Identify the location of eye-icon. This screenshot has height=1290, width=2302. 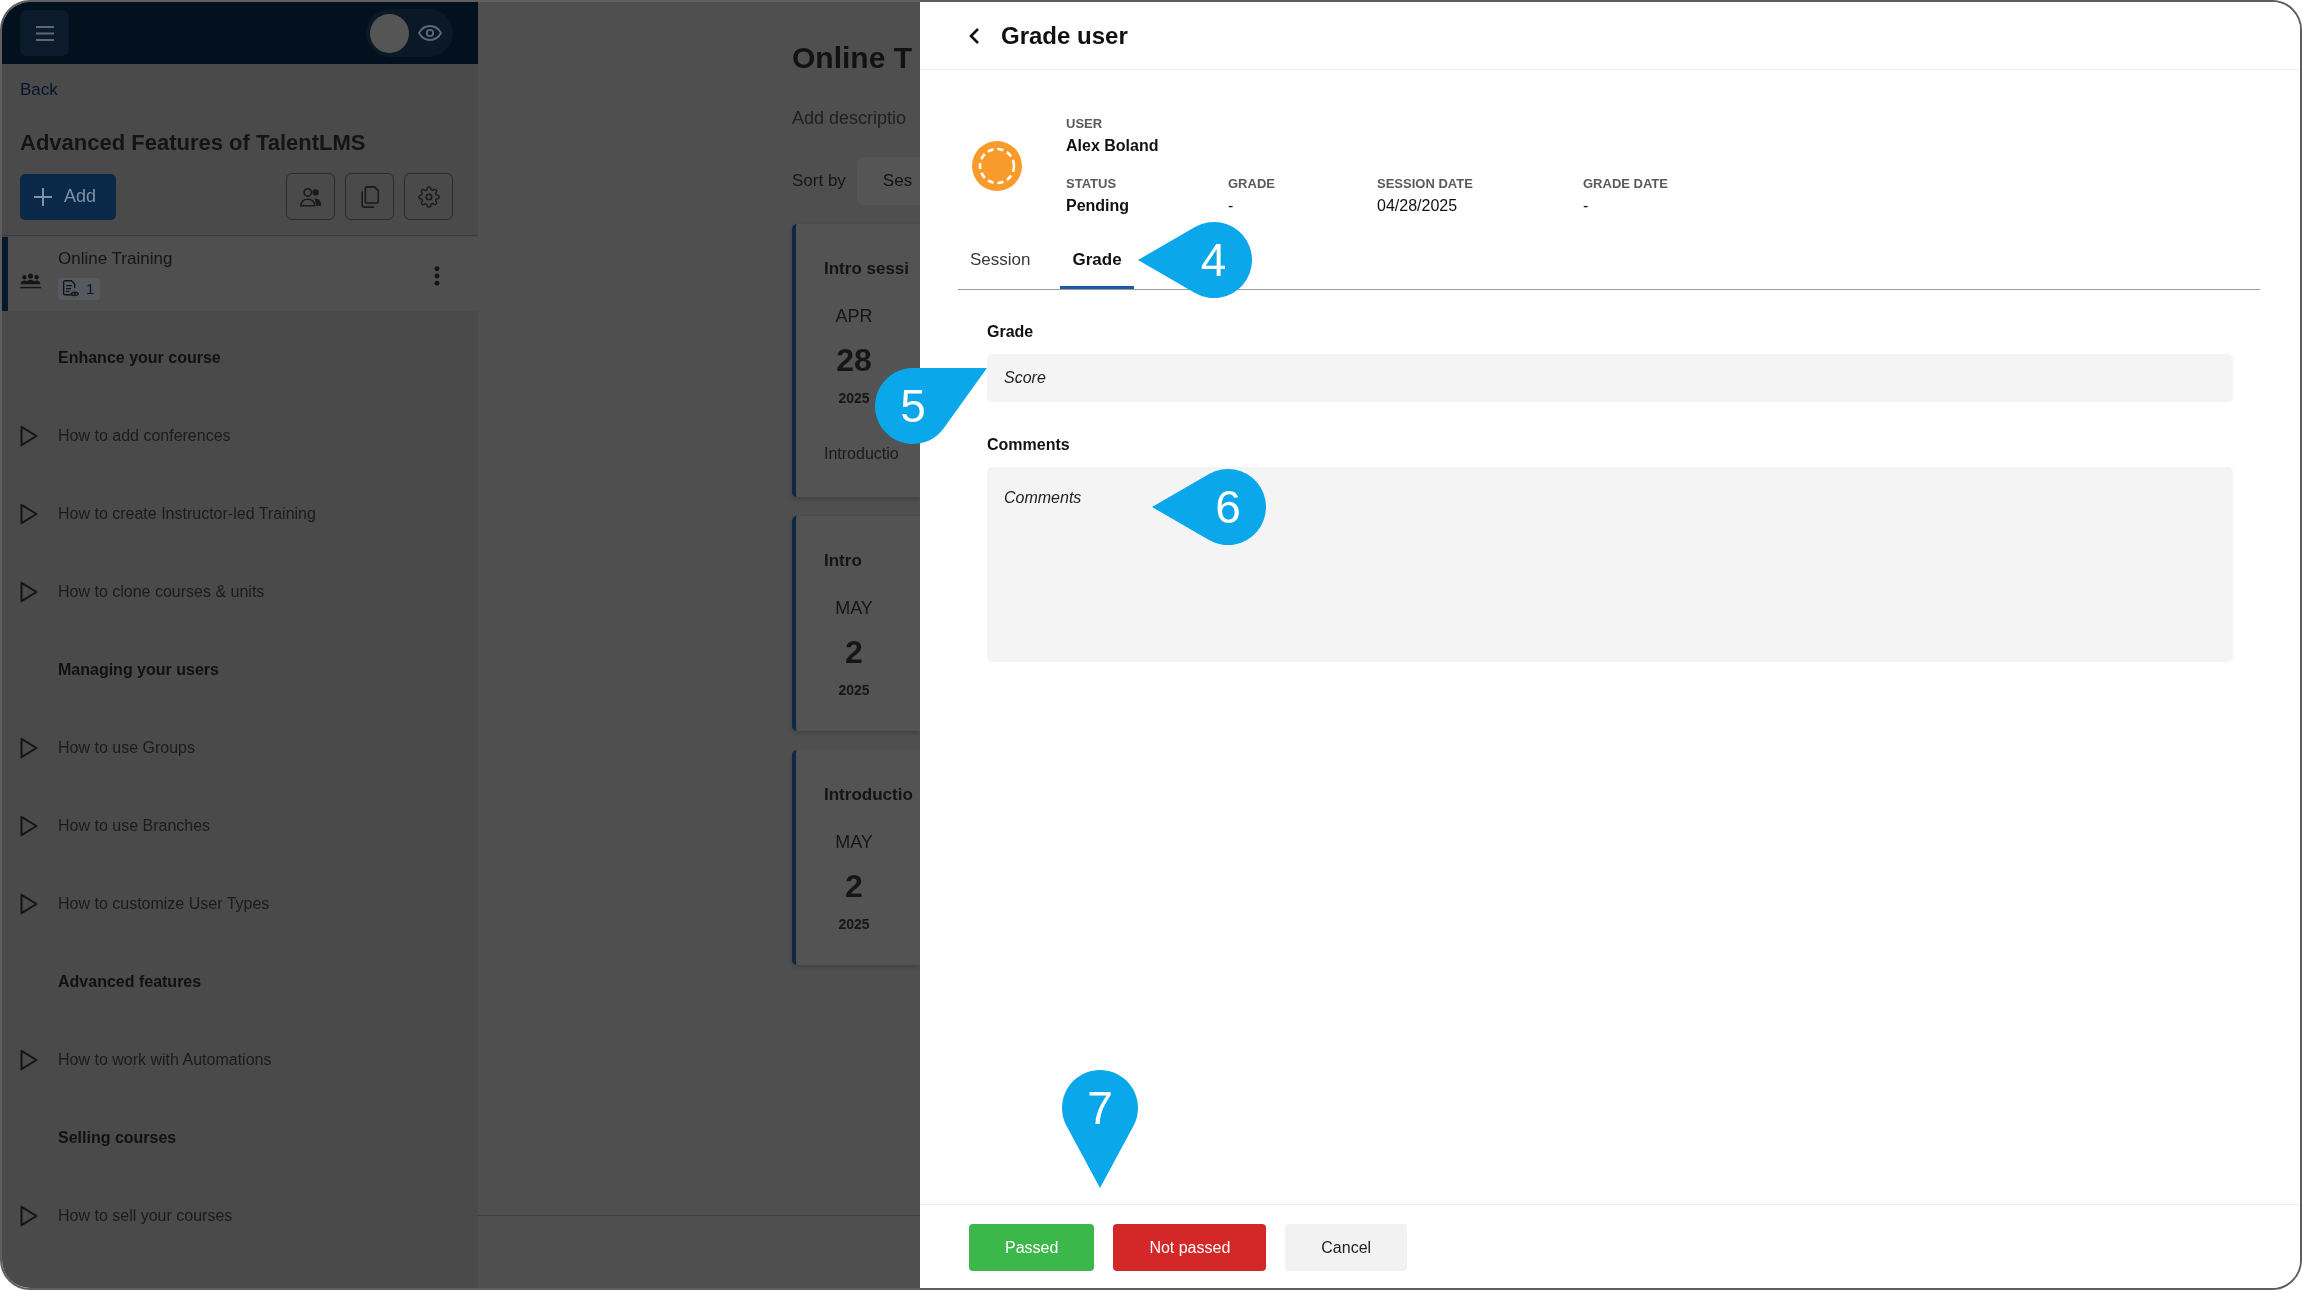
(430, 33).